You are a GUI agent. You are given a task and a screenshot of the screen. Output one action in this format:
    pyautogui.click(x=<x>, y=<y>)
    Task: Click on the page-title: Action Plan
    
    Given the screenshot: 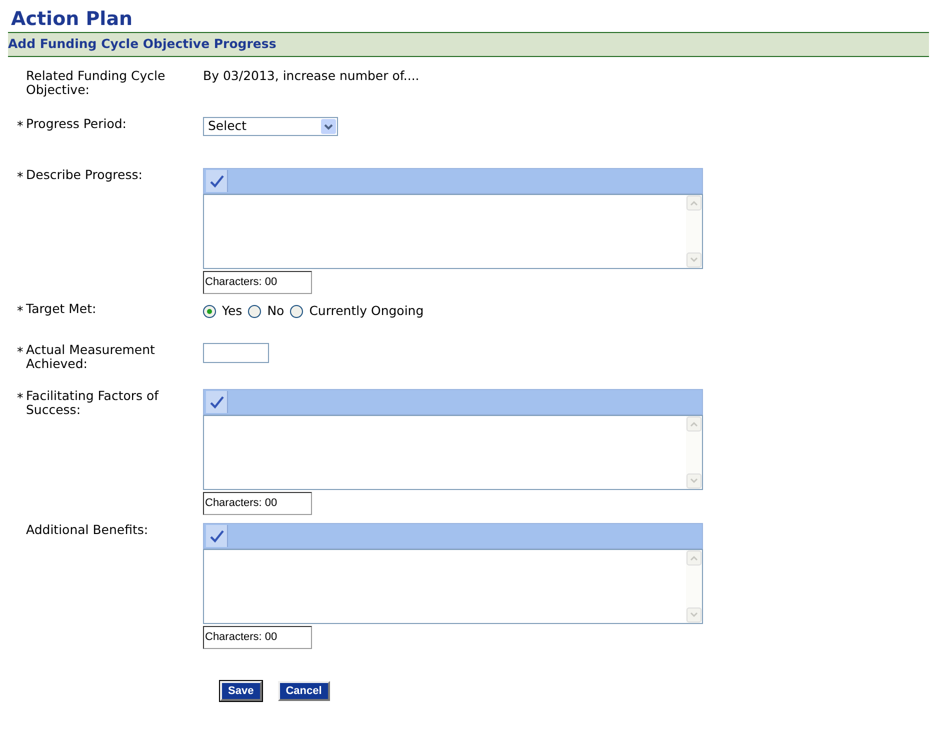 What is the action you would take?
    pyautogui.click(x=72, y=19)
    